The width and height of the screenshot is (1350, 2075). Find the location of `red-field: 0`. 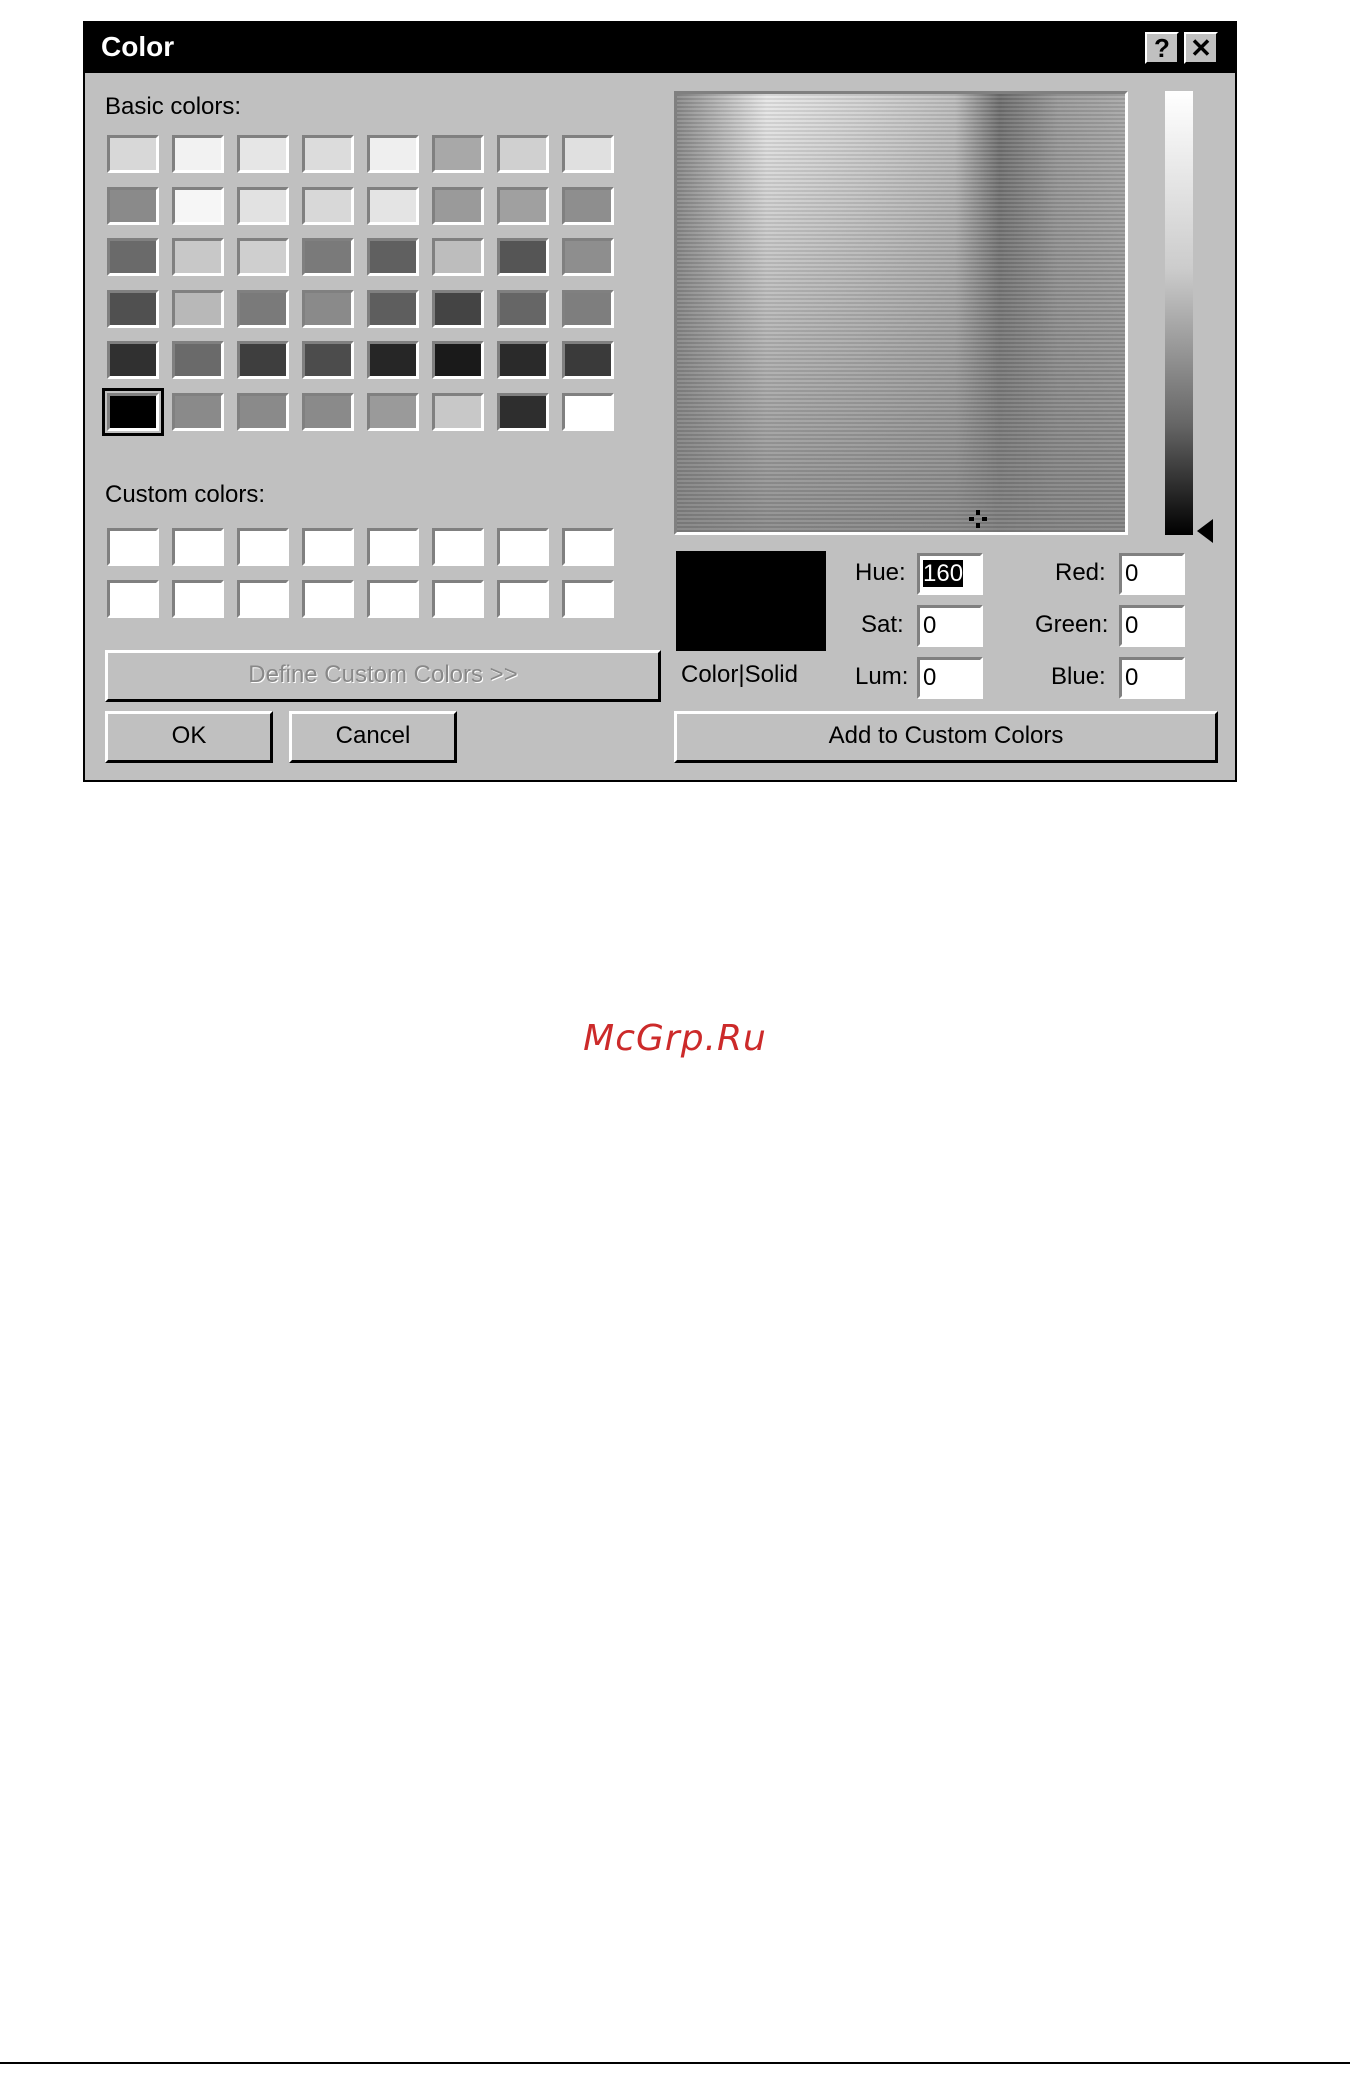

red-field: 0 is located at coordinates (1152, 574).